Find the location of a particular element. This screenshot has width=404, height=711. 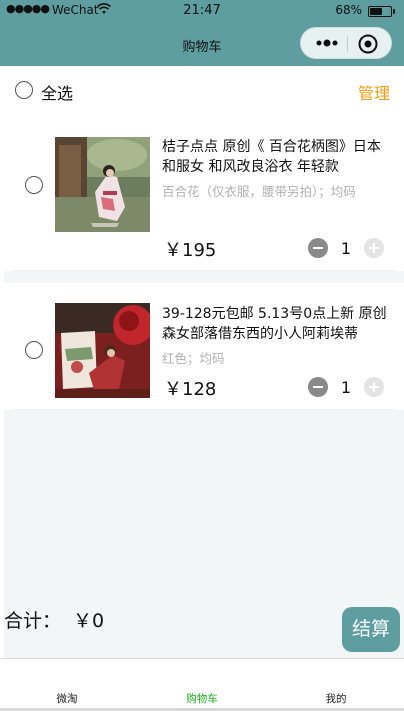

tab-cart: 购物车 is located at coordinates (202, 698).